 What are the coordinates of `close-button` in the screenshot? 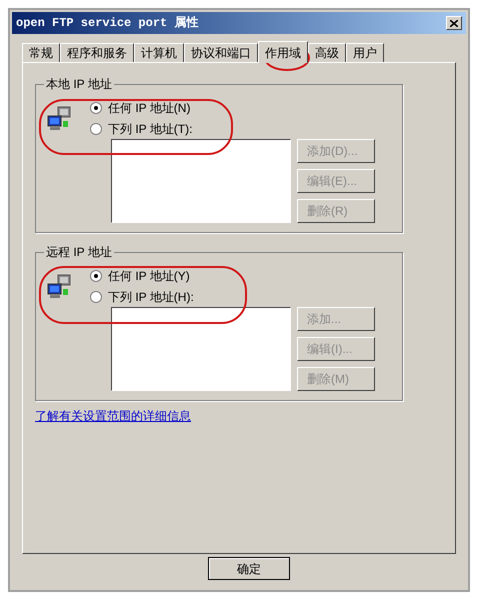 It's located at (454, 23).